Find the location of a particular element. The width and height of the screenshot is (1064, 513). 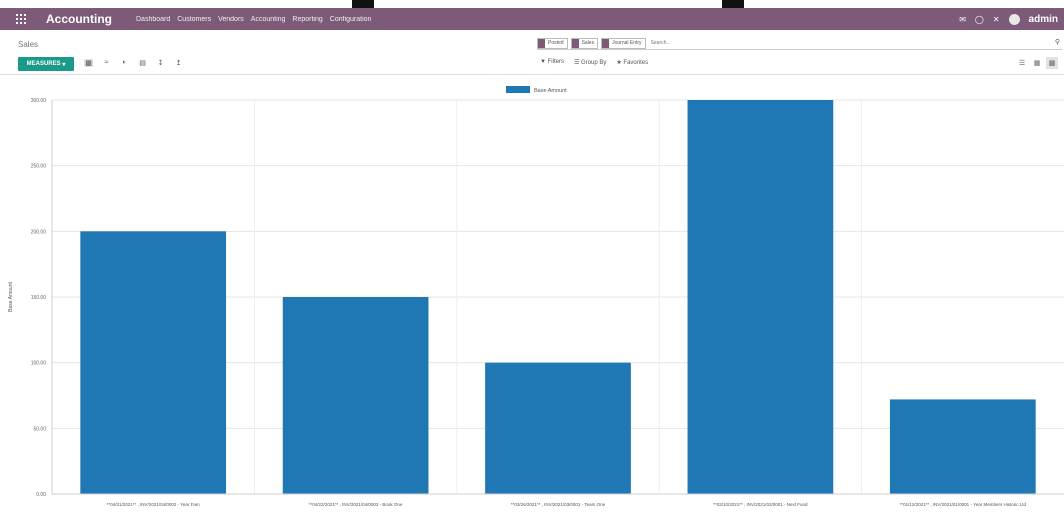

search-facet: Journal Entry is located at coordinates (623, 43).